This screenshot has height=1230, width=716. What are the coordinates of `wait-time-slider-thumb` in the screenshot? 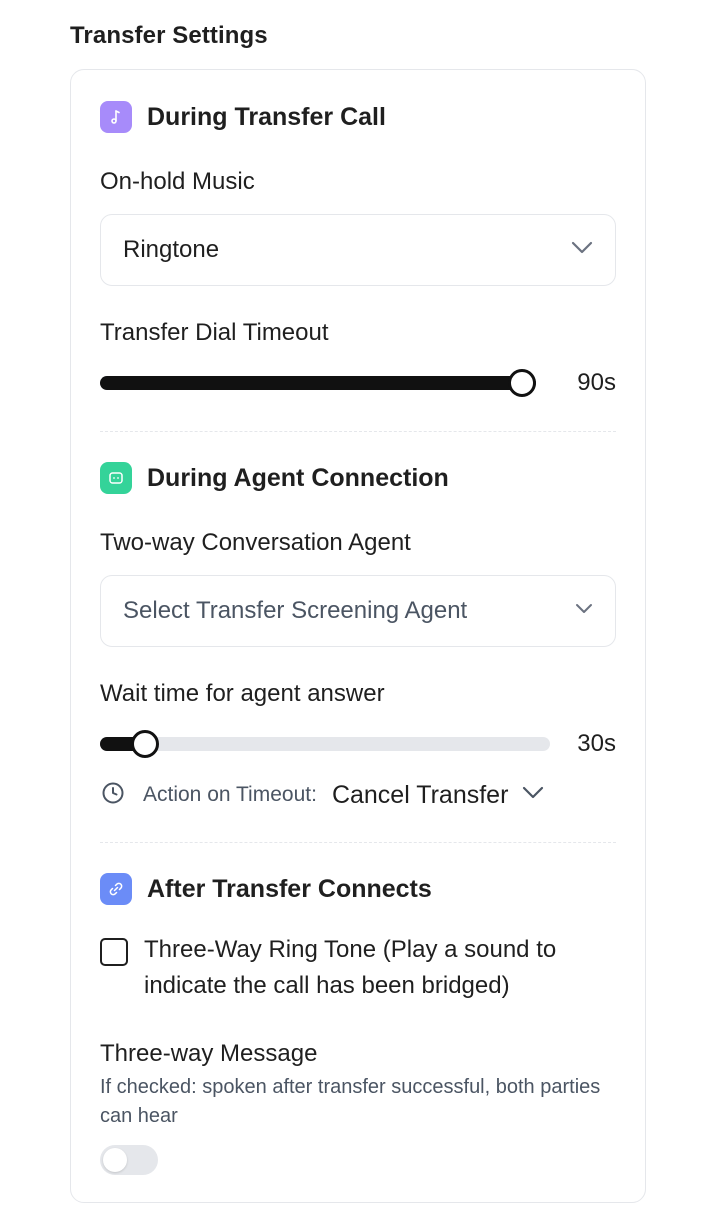 It's located at (145, 744).